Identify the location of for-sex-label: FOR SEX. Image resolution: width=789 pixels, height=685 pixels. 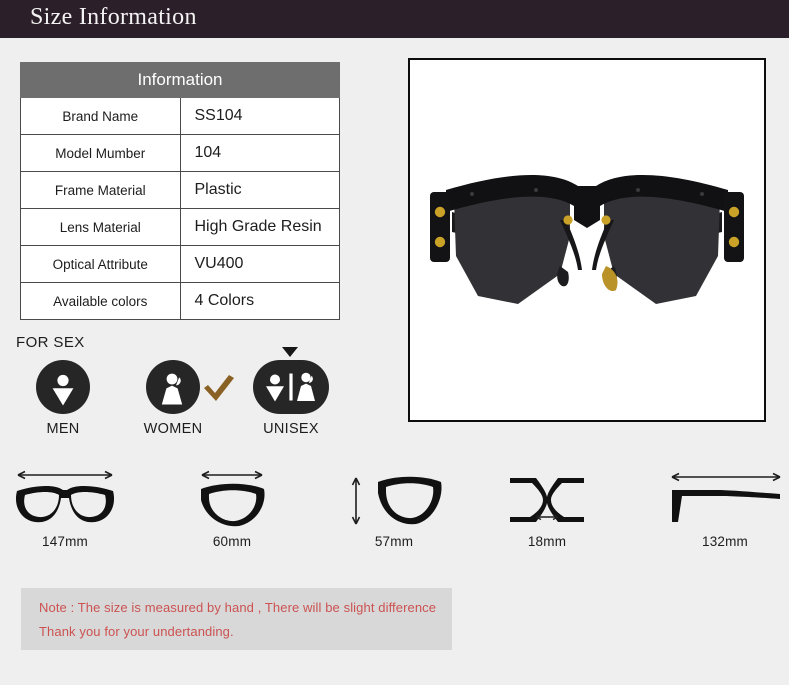
(50, 342).